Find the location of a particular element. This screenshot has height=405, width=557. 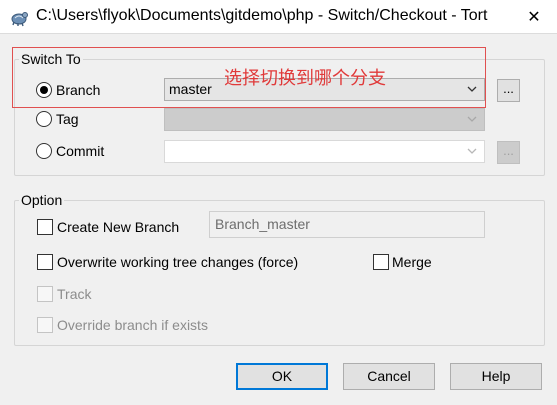

commit-radio is located at coordinates (44, 151).